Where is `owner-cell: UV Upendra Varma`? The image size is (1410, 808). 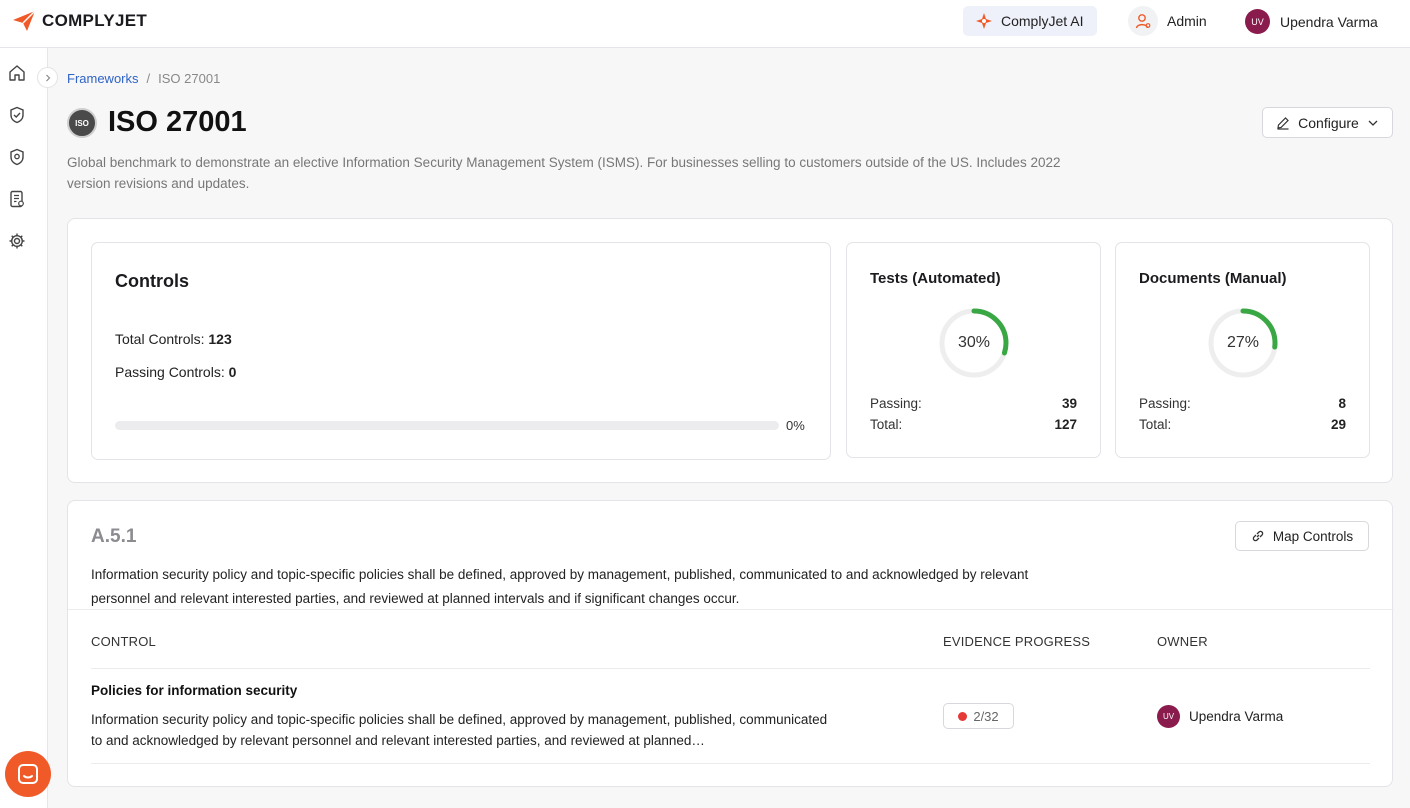 owner-cell: UV Upendra Varma is located at coordinates (1220, 716).